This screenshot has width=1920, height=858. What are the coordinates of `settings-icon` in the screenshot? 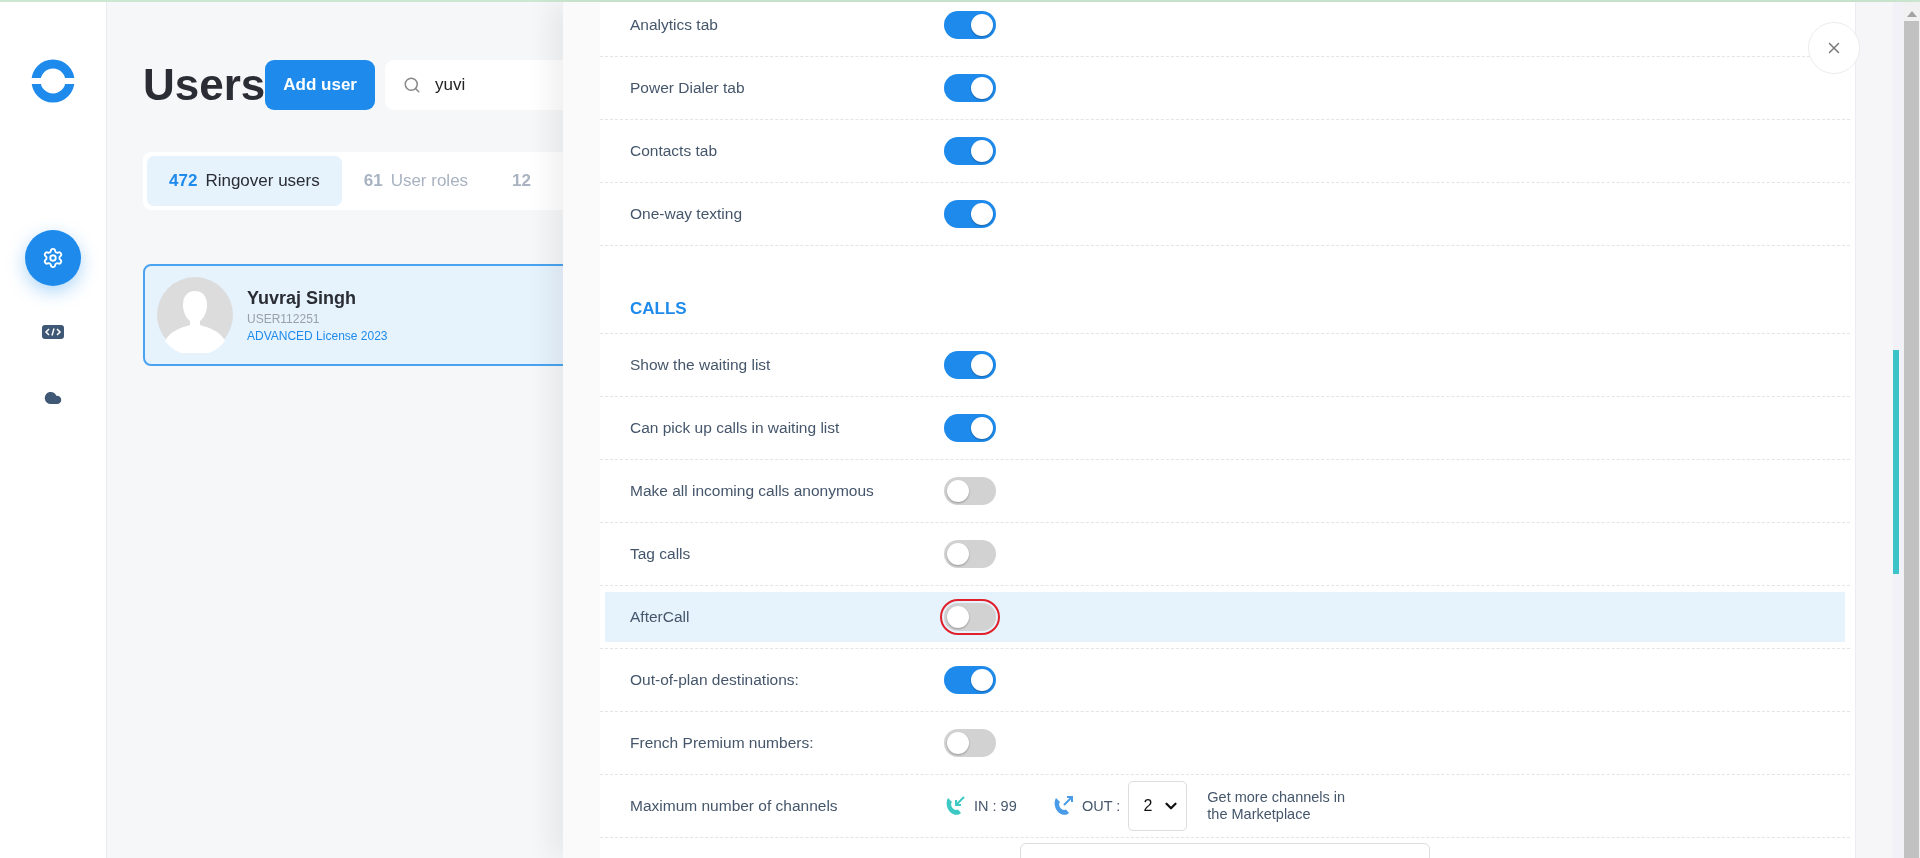 It's located at (53, 258).